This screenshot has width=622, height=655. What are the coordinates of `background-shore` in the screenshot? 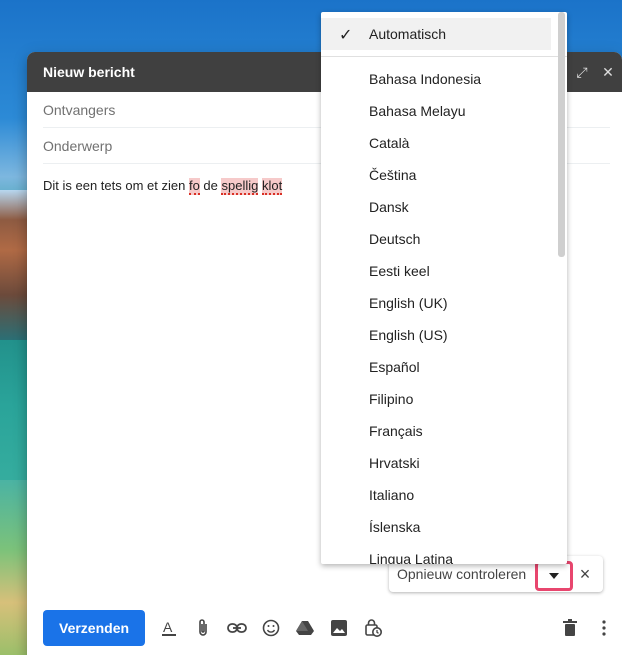 It's located at (14, 567).